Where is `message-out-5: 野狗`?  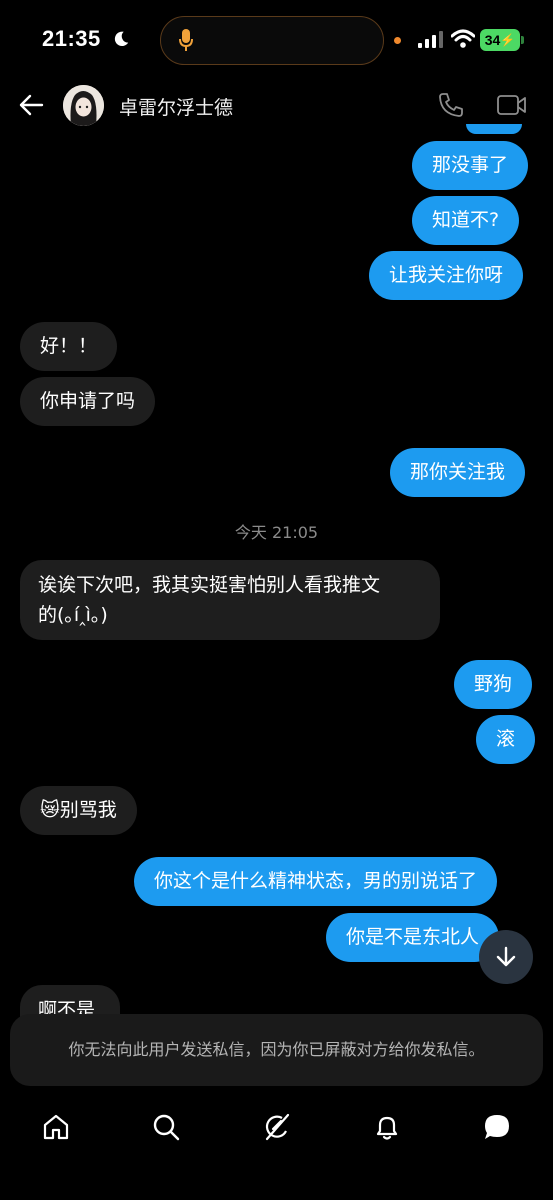
message-out-5: 野狗 is located at coordinates (493, 684).